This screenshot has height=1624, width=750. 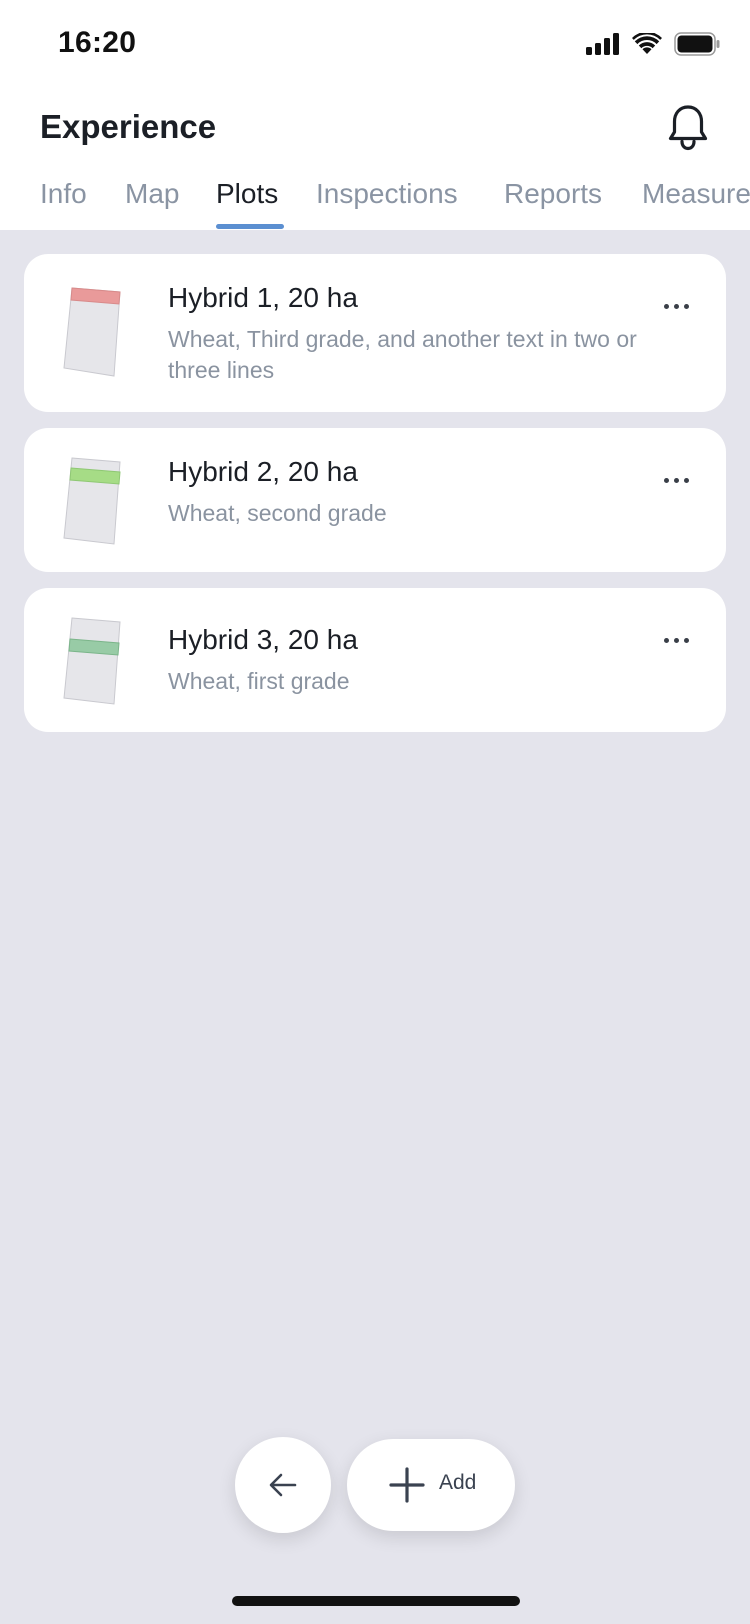 What do you see at coordinates (250, 226) in the screenshot?
I see `active-tab-indicator` at bounding box center [250, 226].